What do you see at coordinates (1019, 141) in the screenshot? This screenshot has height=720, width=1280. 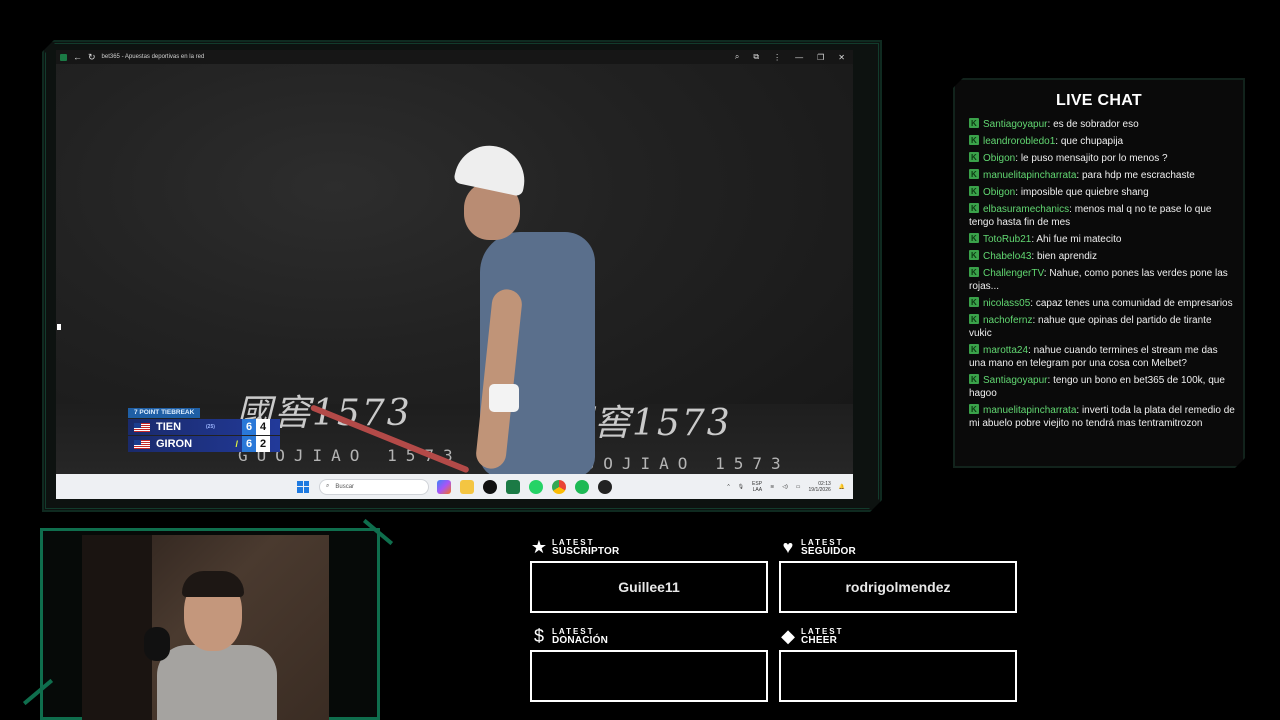 I see `chat-username: leandrorobledo1` at bounding box center [1019, 141].